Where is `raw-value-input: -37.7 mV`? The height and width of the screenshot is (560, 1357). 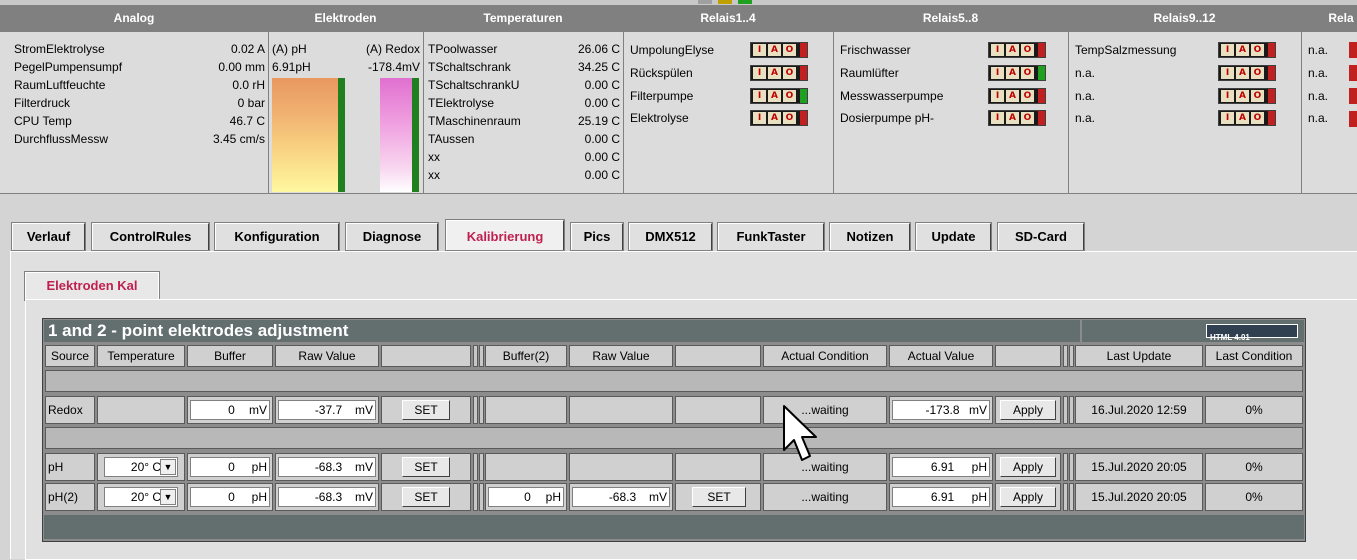
raw-value-input: -37.7 mV is located at coordinates (327, 410).